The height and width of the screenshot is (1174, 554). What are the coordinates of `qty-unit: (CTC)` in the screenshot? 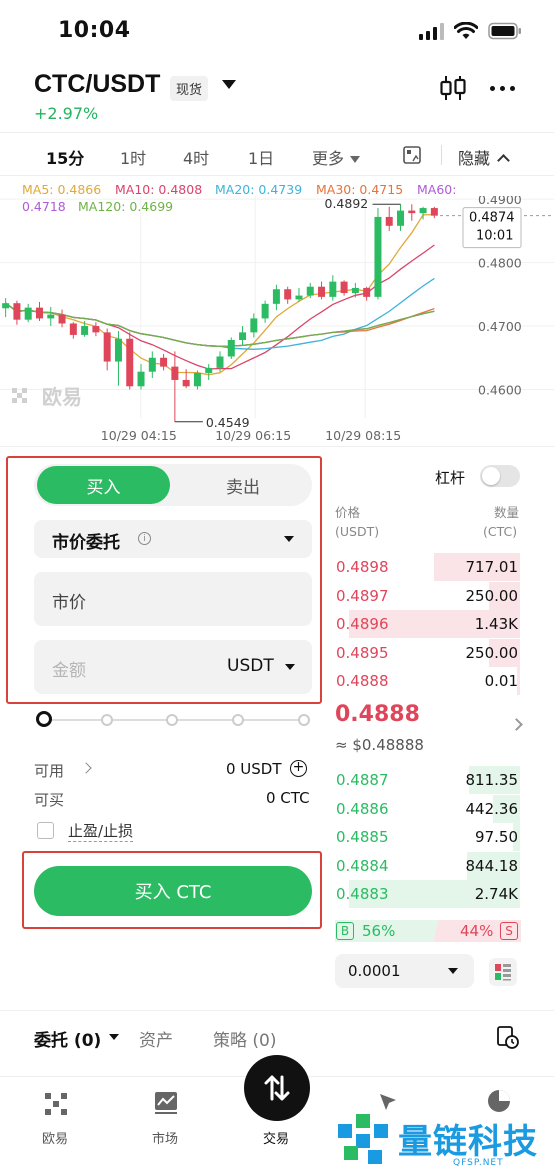 It's located at (500, 531).